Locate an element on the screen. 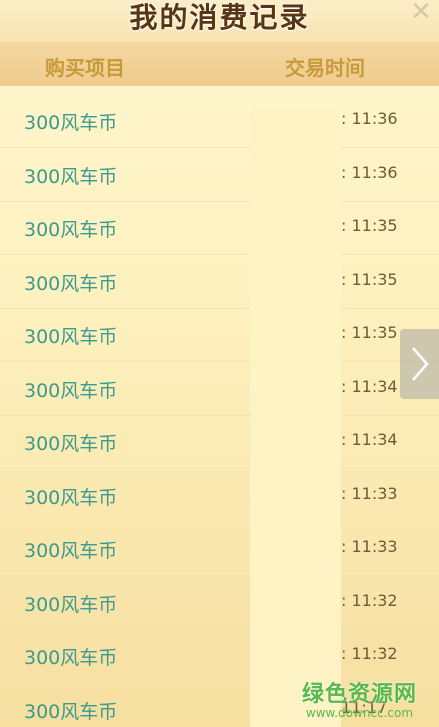 The height and width of the screenshot is (727, 439). column-header-item: 购买项目 is located at coordinates (85, 68).